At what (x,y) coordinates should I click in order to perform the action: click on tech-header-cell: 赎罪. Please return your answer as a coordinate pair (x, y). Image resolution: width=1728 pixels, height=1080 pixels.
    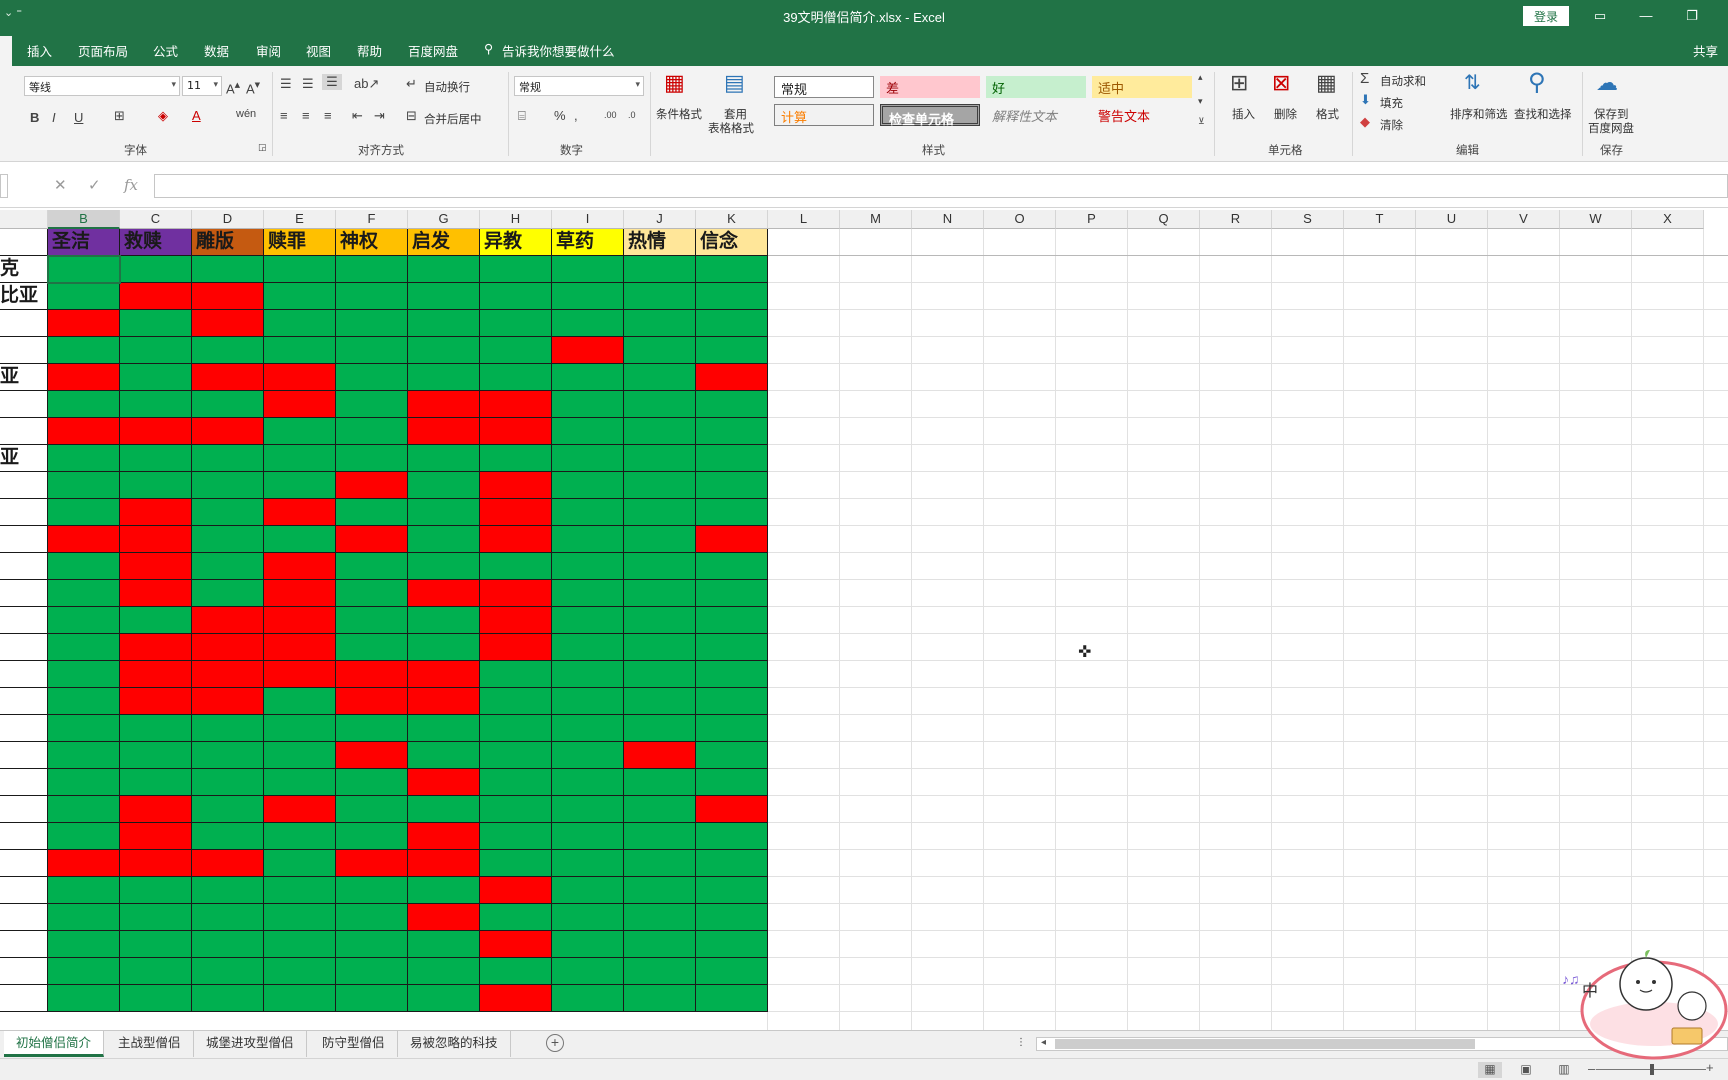
    Looking at the image, I should click on (300, 242).